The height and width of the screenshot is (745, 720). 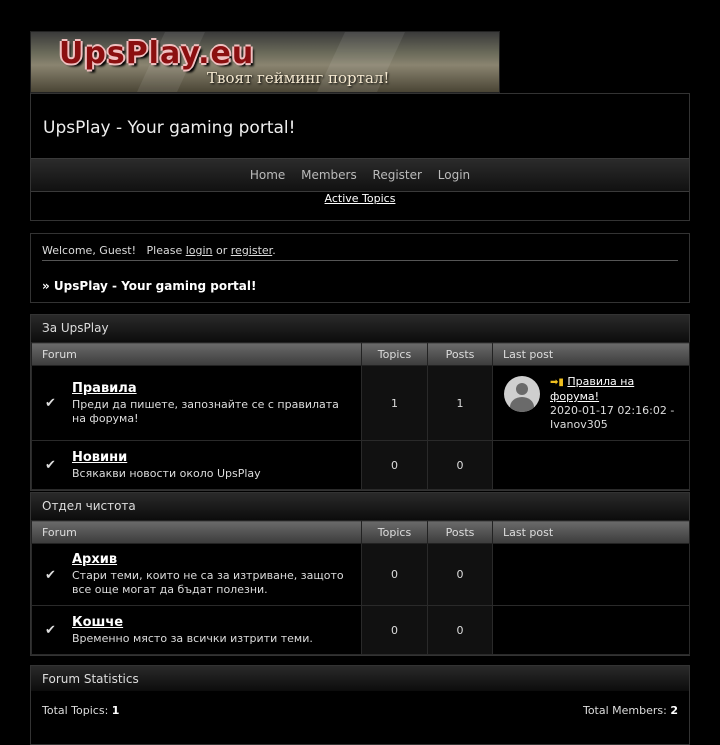 I want to click on forum-cell: ✔ Новини Всякакви новости около UpsPlay, so click(x=196, y=465).